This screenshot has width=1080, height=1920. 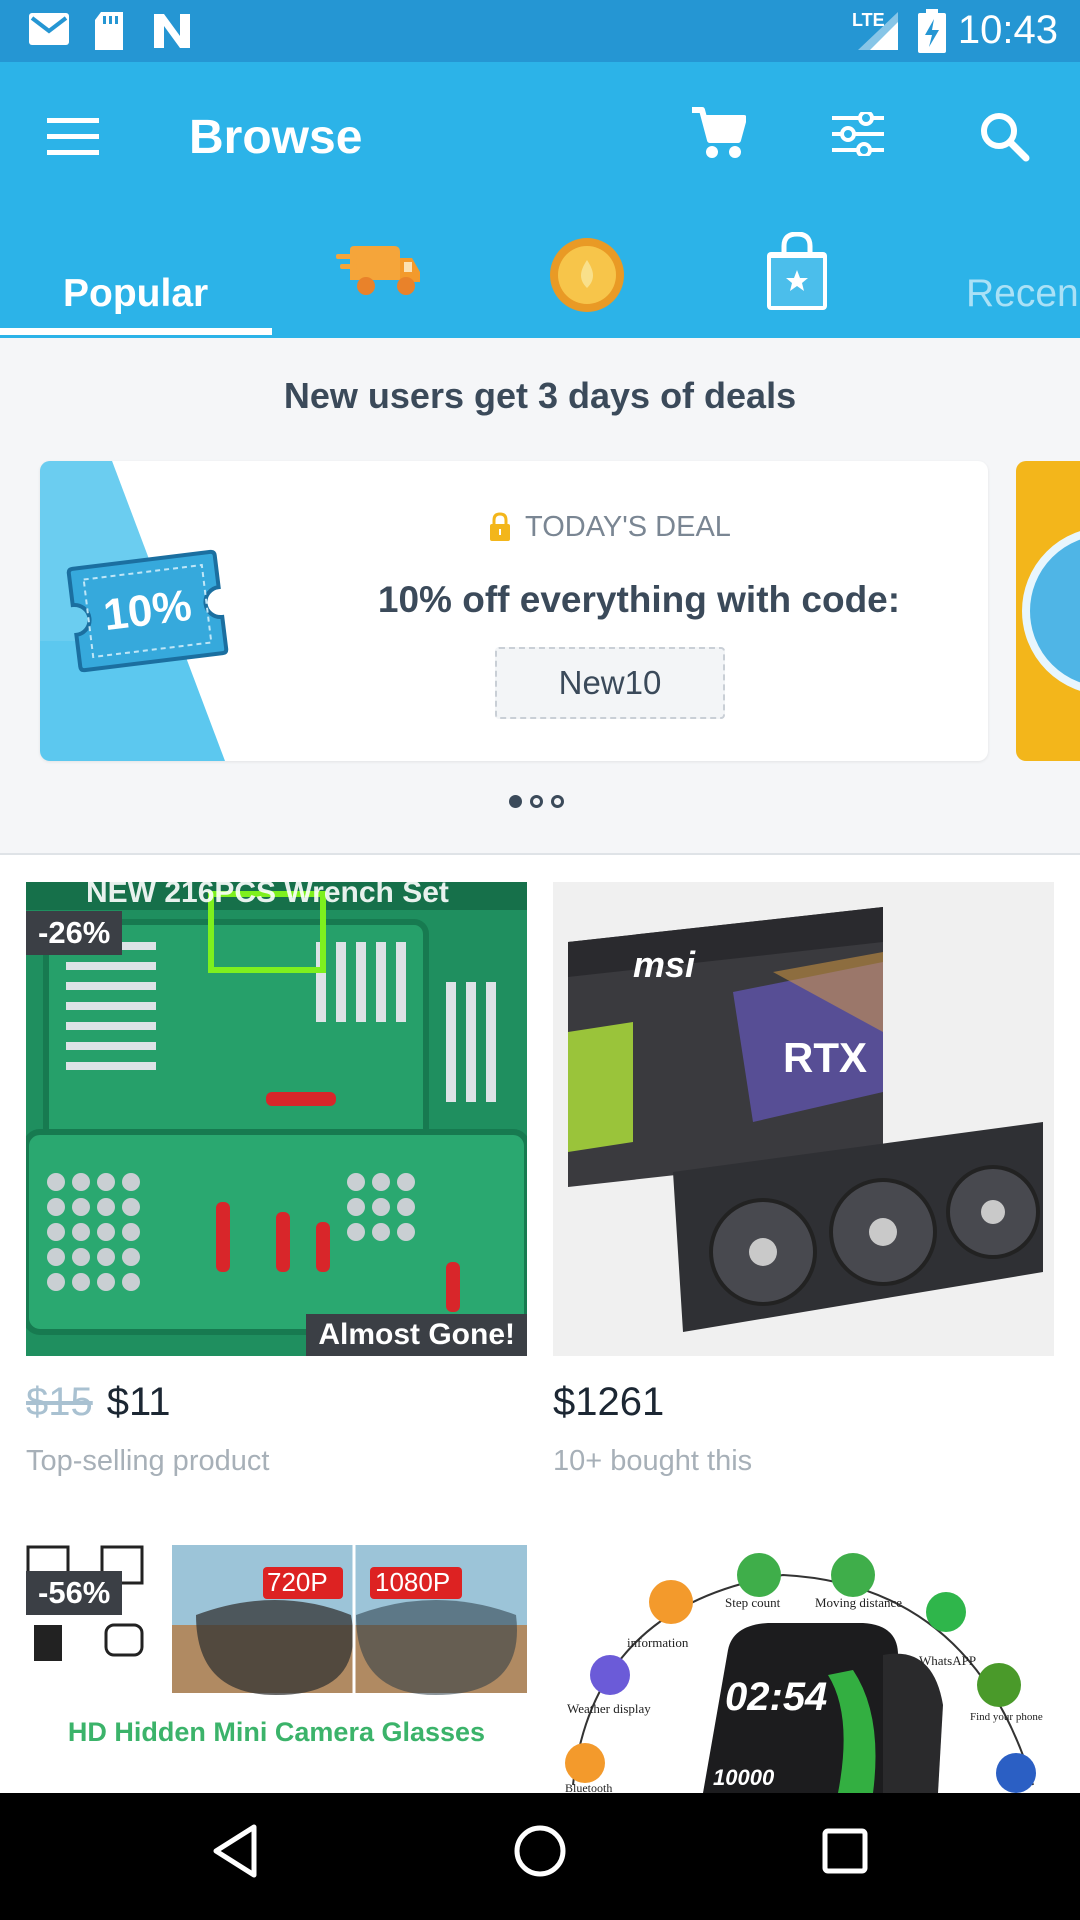 What do you see at coordinates (379, 271) in the screenshot?
I see `truck-icon` at bounding box center [379, 271].